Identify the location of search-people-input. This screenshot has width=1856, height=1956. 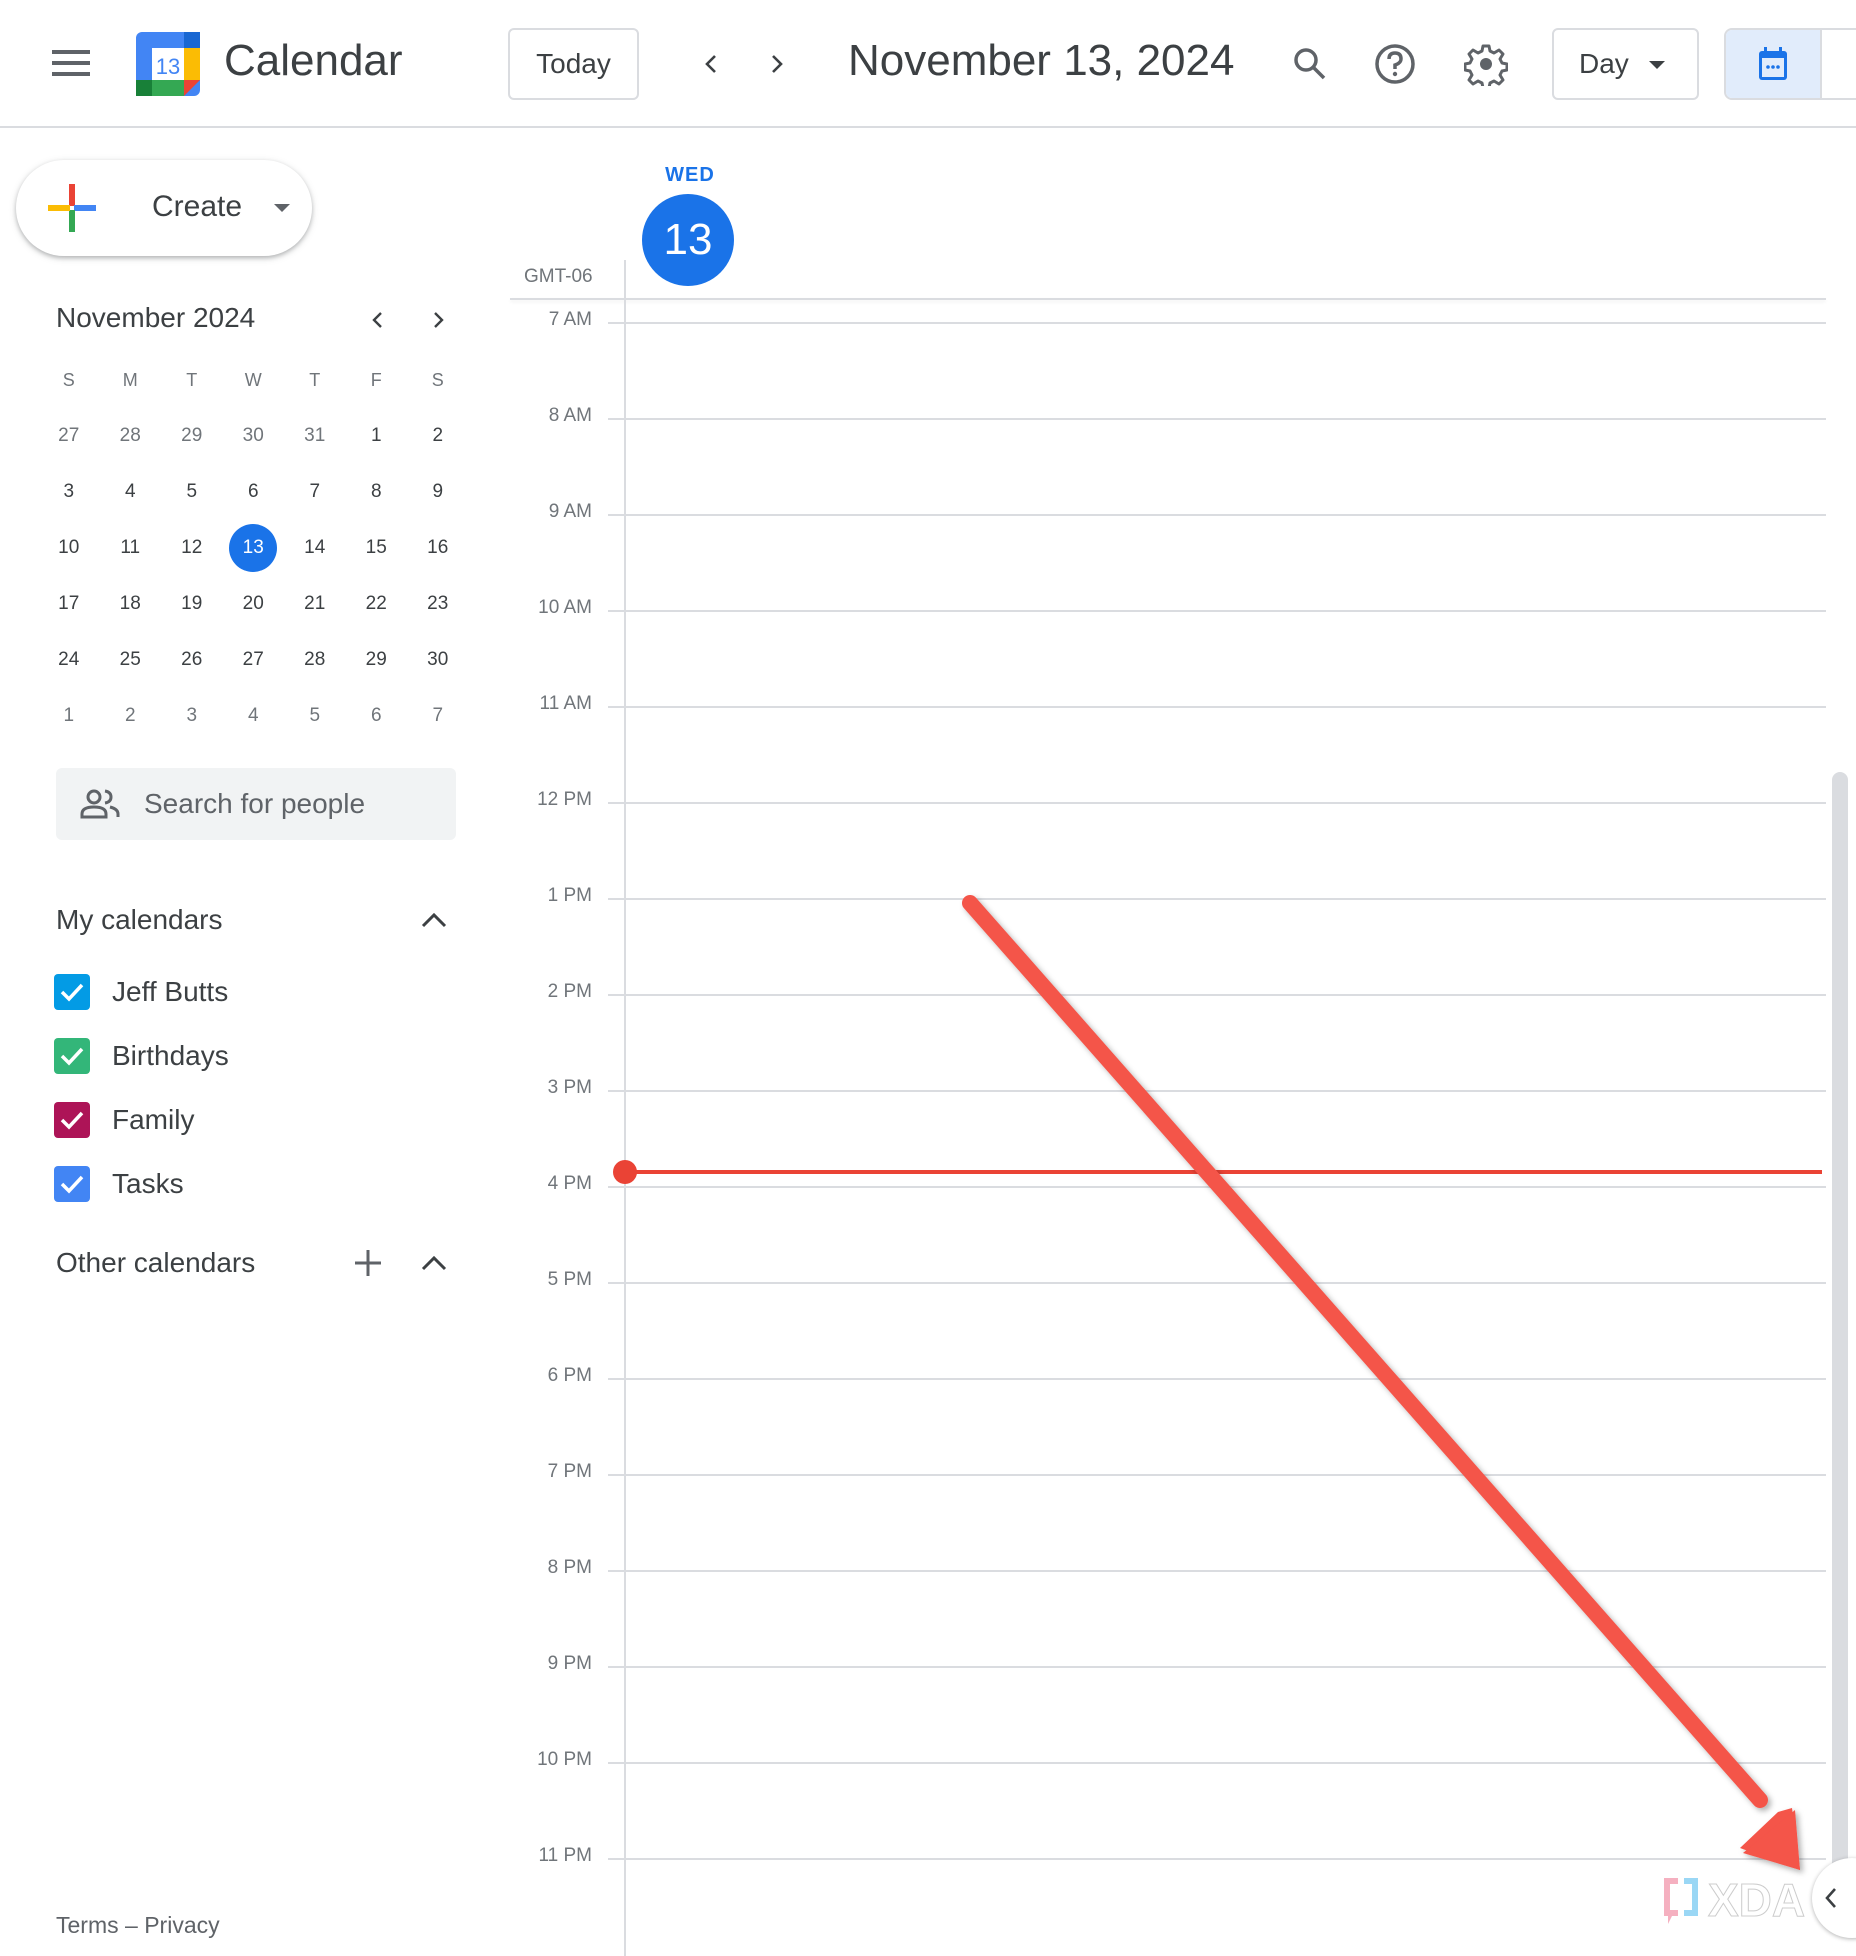
(289, 804).